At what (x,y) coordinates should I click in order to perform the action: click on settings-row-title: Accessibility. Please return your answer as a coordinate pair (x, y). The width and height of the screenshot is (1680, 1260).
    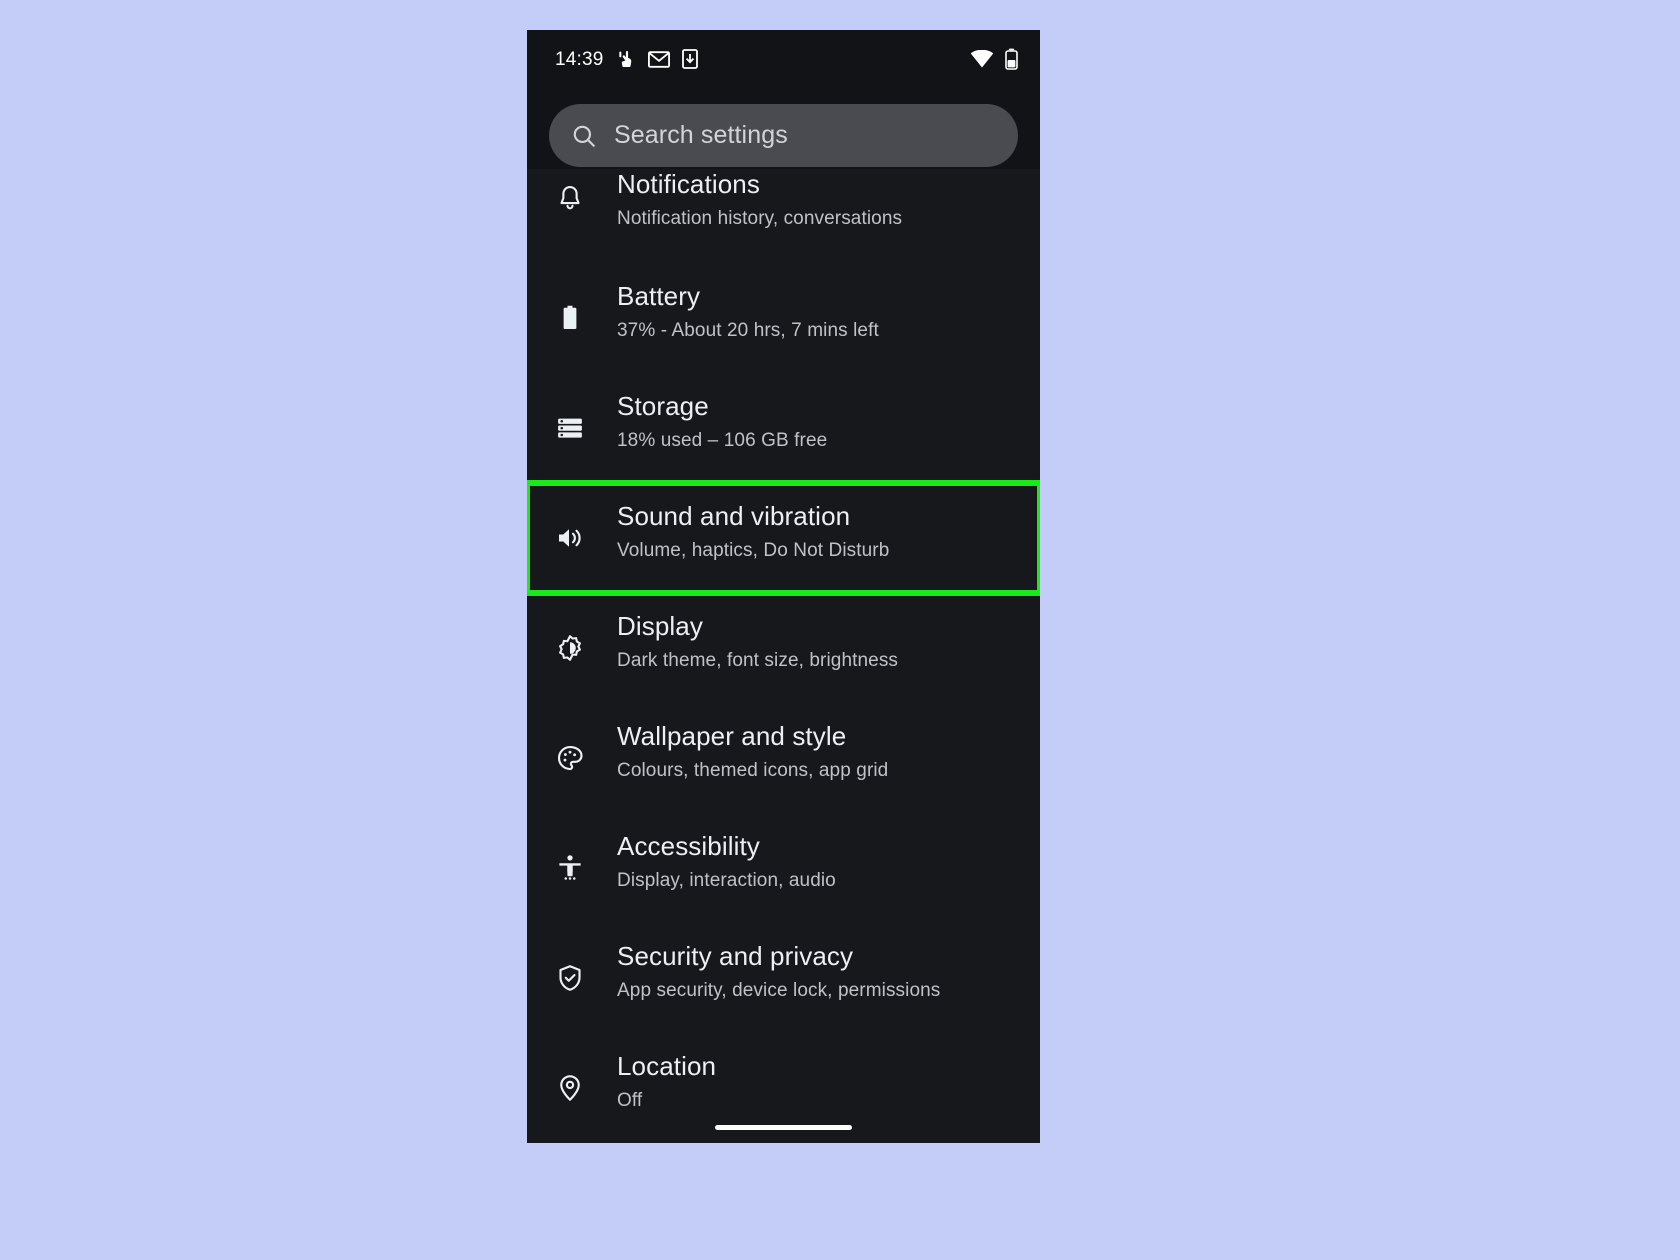
    Looking at the image, I should click on (688, 846).